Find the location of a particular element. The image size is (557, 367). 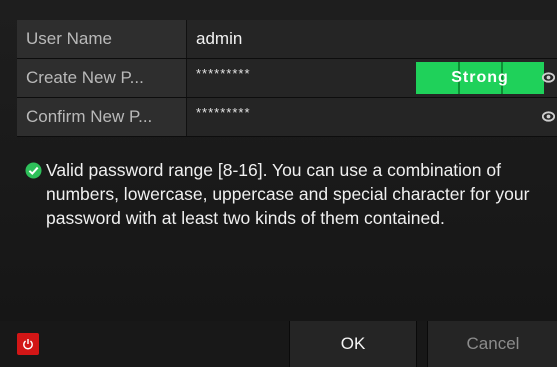

ok-button: OK is located at coordinates (353, 344).